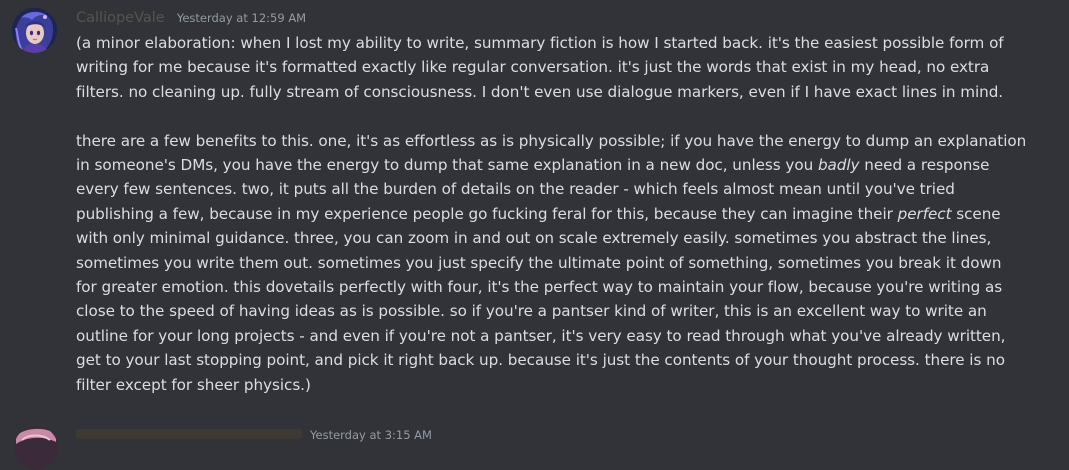 This screenshot has height=470, width=1069. Describe the element at coordinates (838, 165) in the screenshot. I see `emphasized-text: badly` at that location.